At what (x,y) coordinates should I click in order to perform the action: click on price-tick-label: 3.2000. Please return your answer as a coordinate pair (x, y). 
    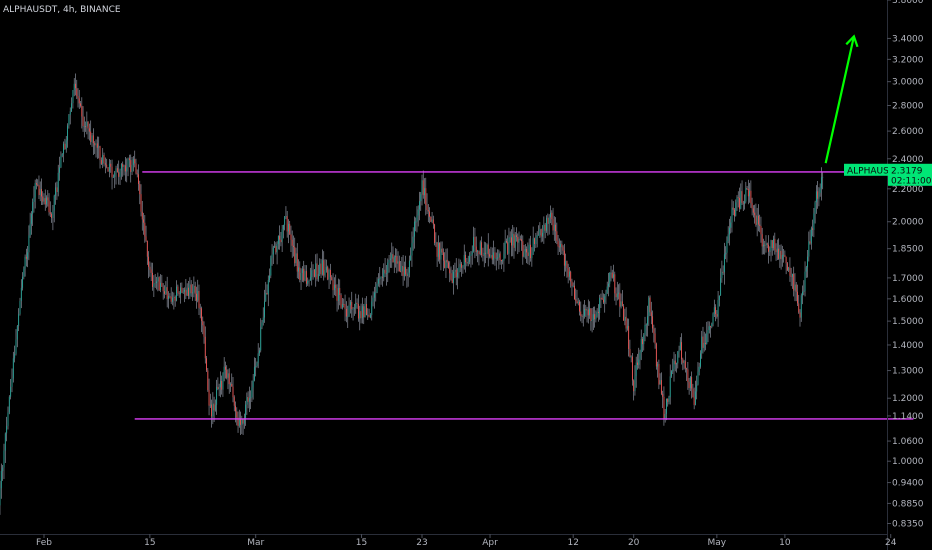
    Looking at the image, I should click on (908, 60).